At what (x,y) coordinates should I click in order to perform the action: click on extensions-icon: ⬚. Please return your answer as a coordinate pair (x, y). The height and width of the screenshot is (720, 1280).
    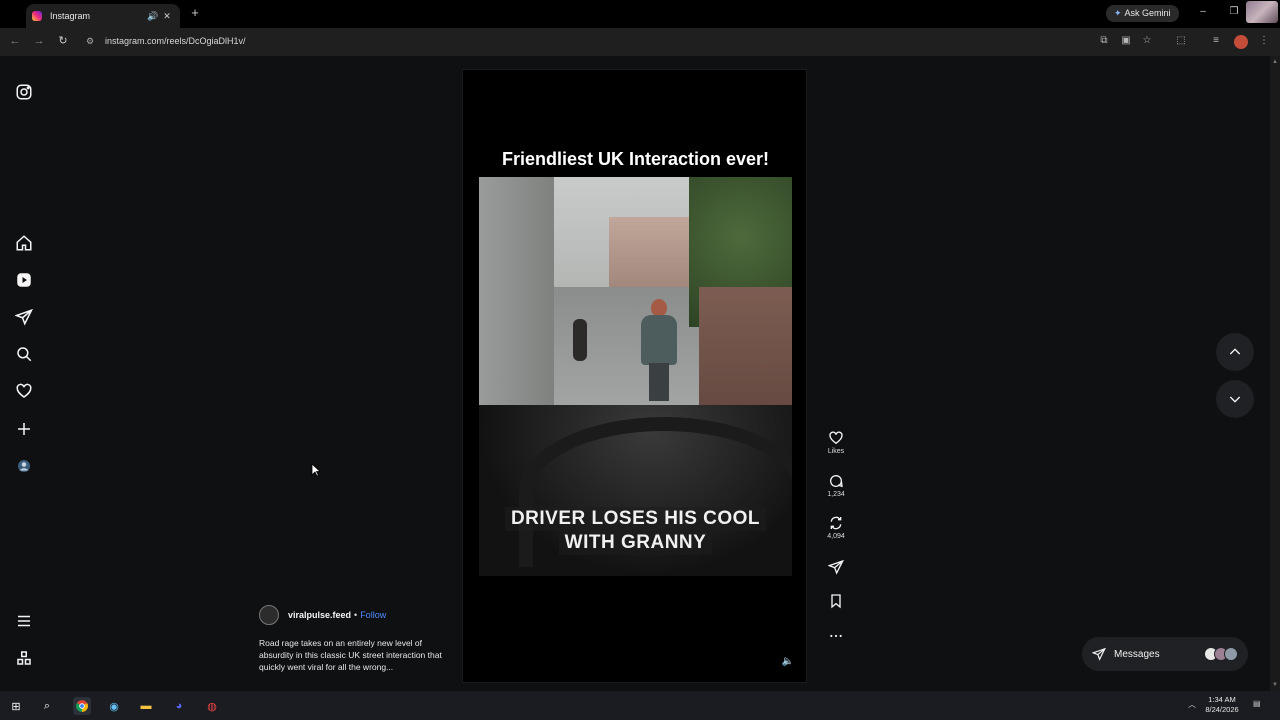
    Looking at the image, I should click on (1181, 41).